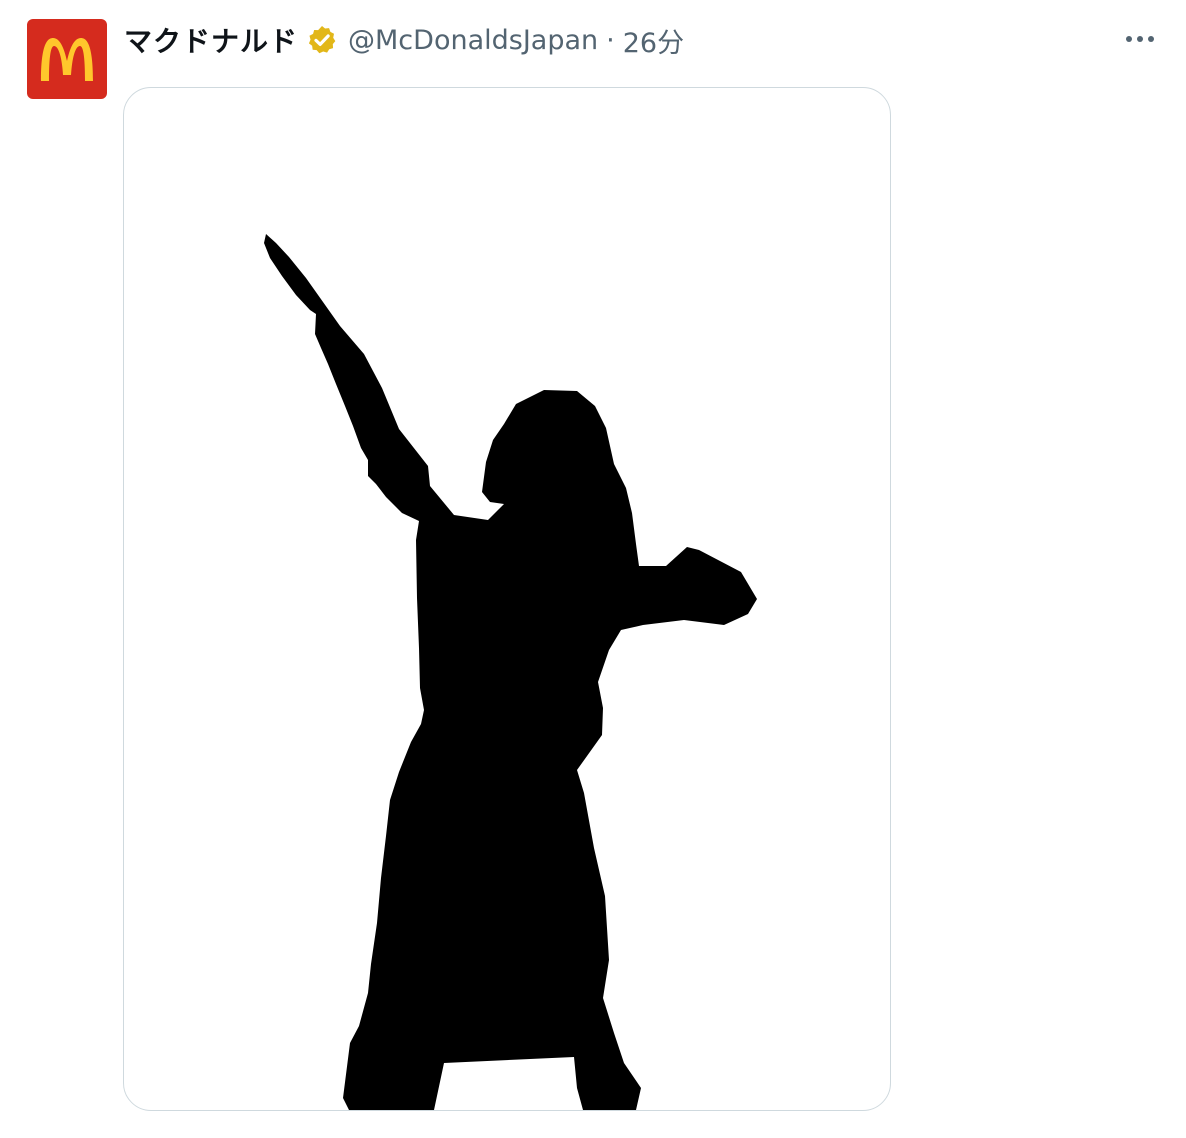 Image resolution: width=1186 pixels, height=1138 pixels. Describe the element at coordinates (473, 40) in the screenshot. I see `author-handle: @McDonaldsJapan` at that location.